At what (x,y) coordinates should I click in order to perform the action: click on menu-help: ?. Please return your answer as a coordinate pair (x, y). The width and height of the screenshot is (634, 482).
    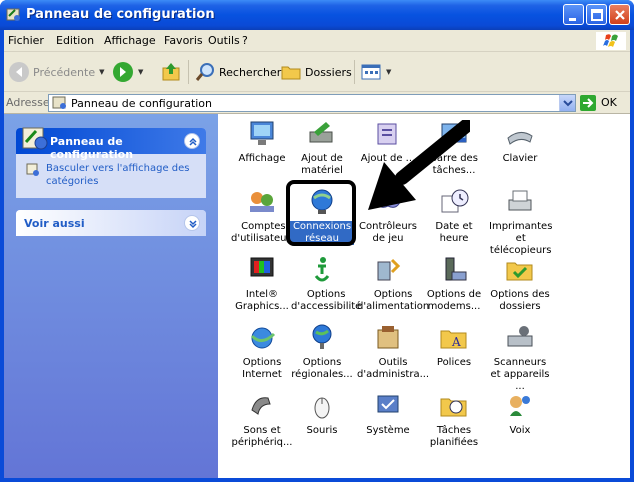
    Looking at the image, I should click on (245, 40).